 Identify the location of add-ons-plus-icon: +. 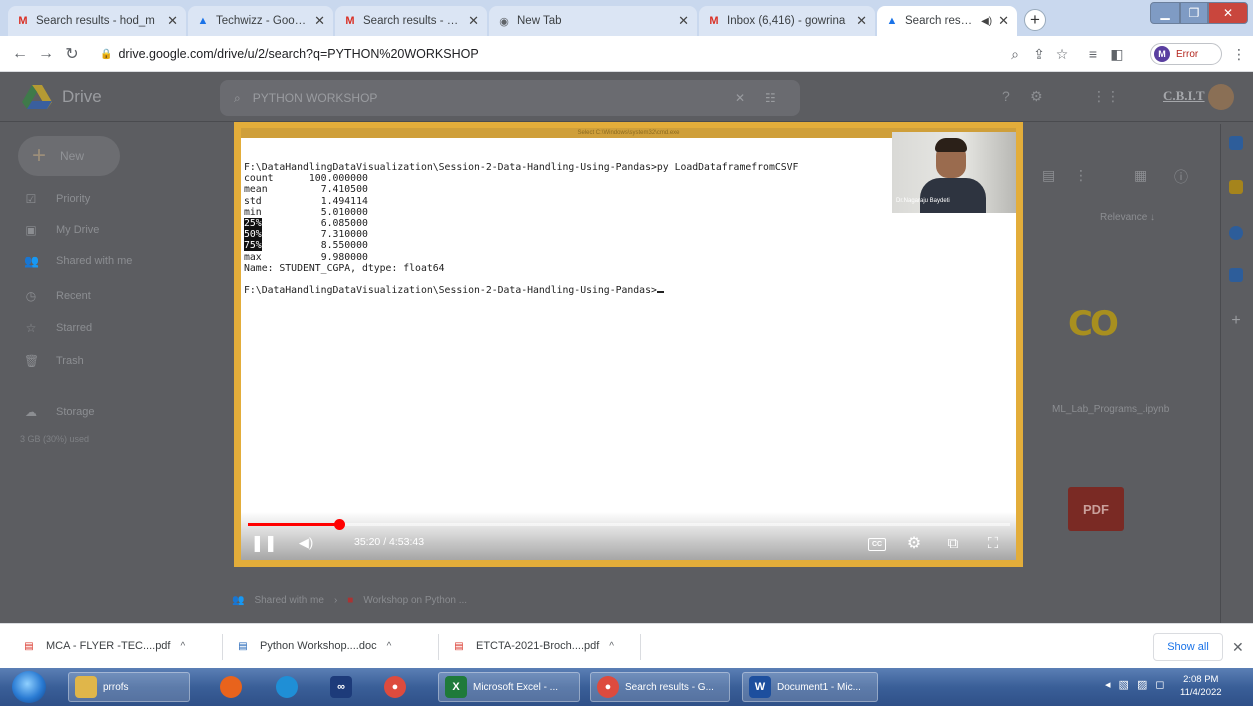
(1236, 321).